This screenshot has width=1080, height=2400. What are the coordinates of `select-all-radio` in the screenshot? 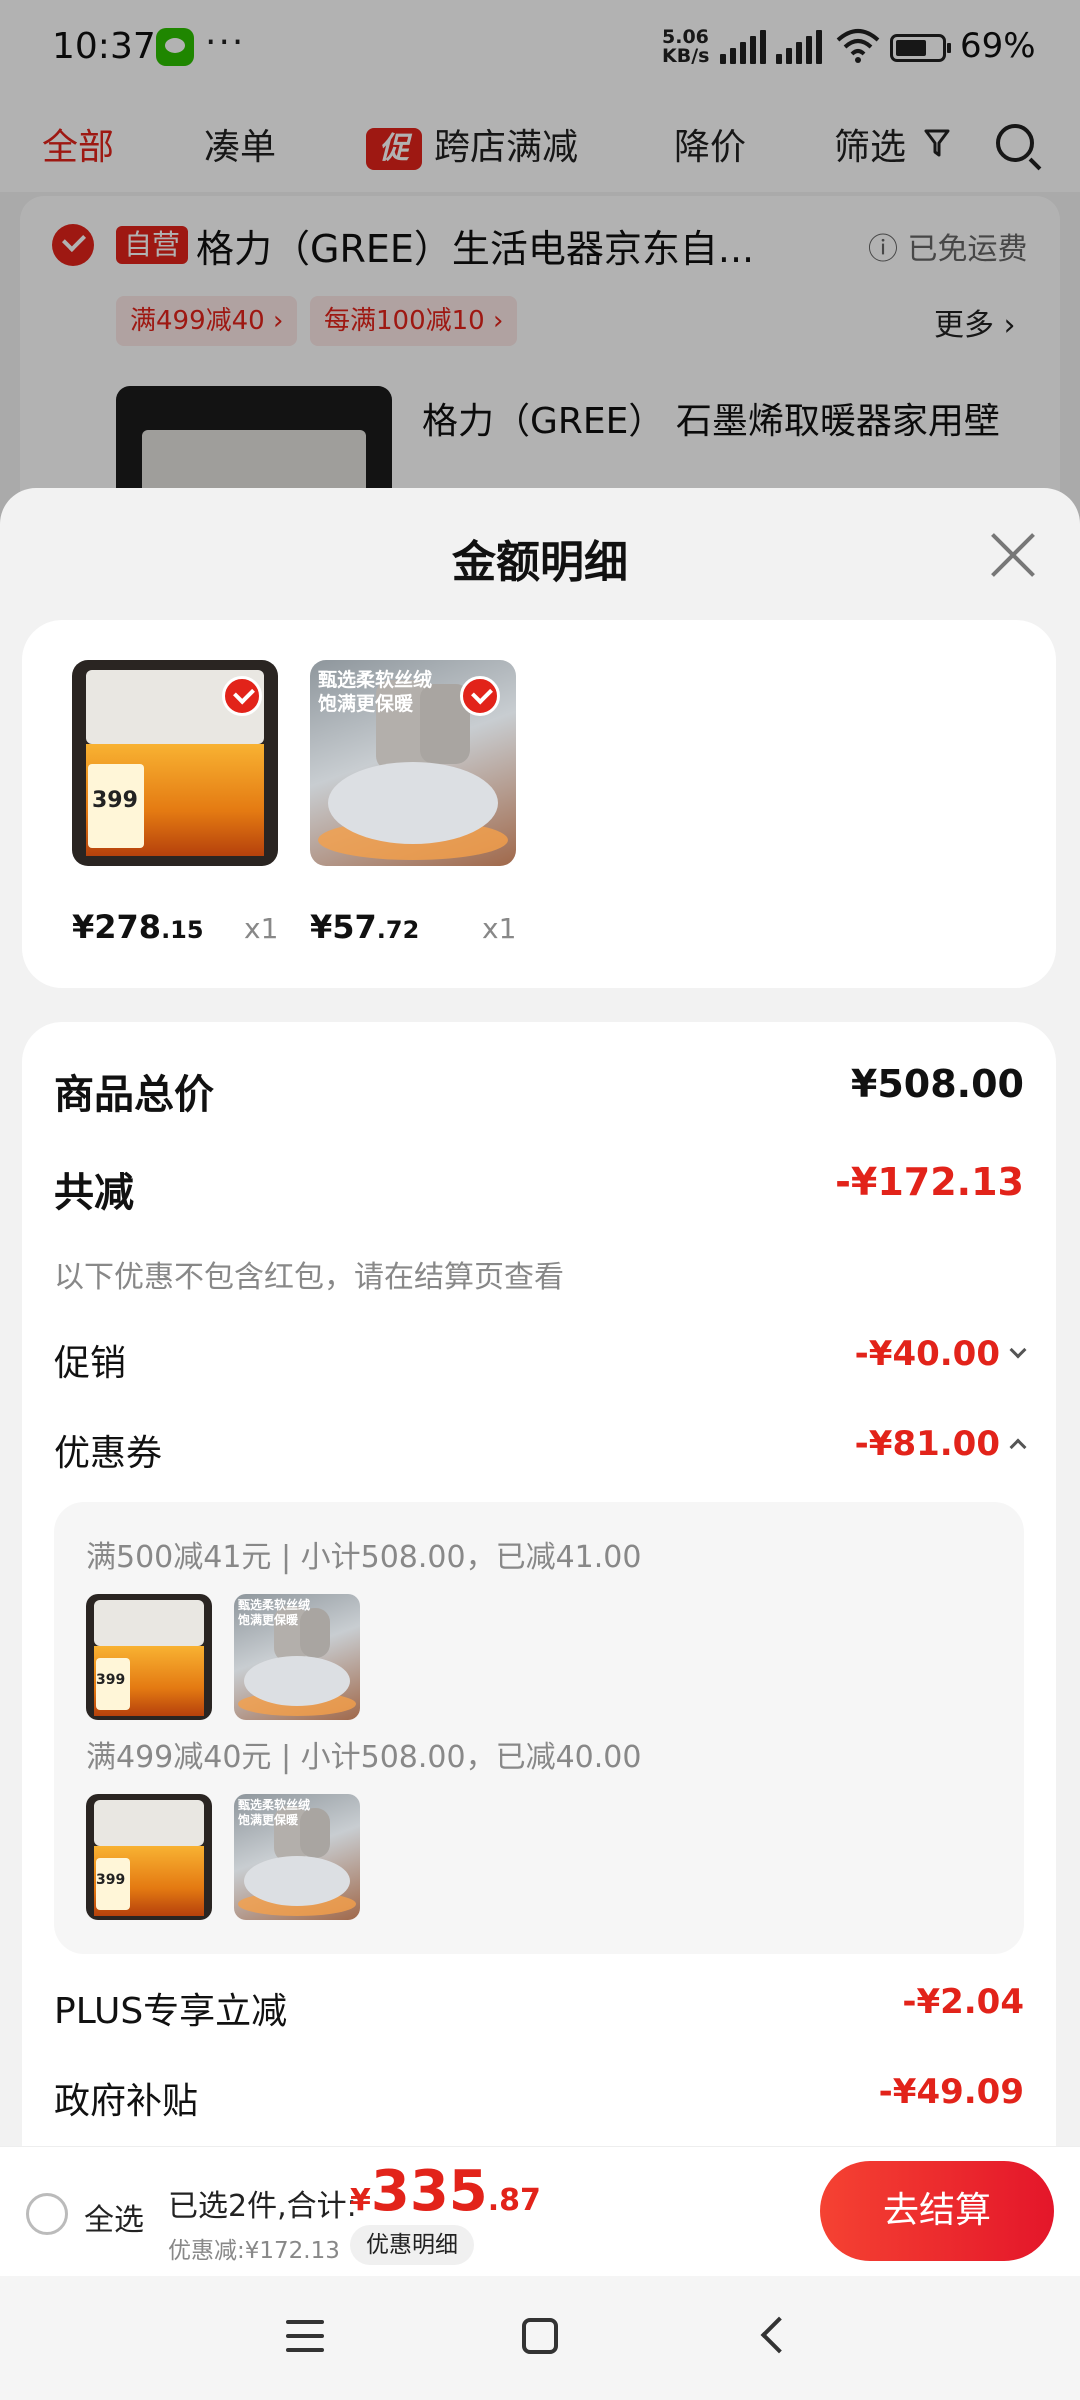 It's located at (47, 2214).